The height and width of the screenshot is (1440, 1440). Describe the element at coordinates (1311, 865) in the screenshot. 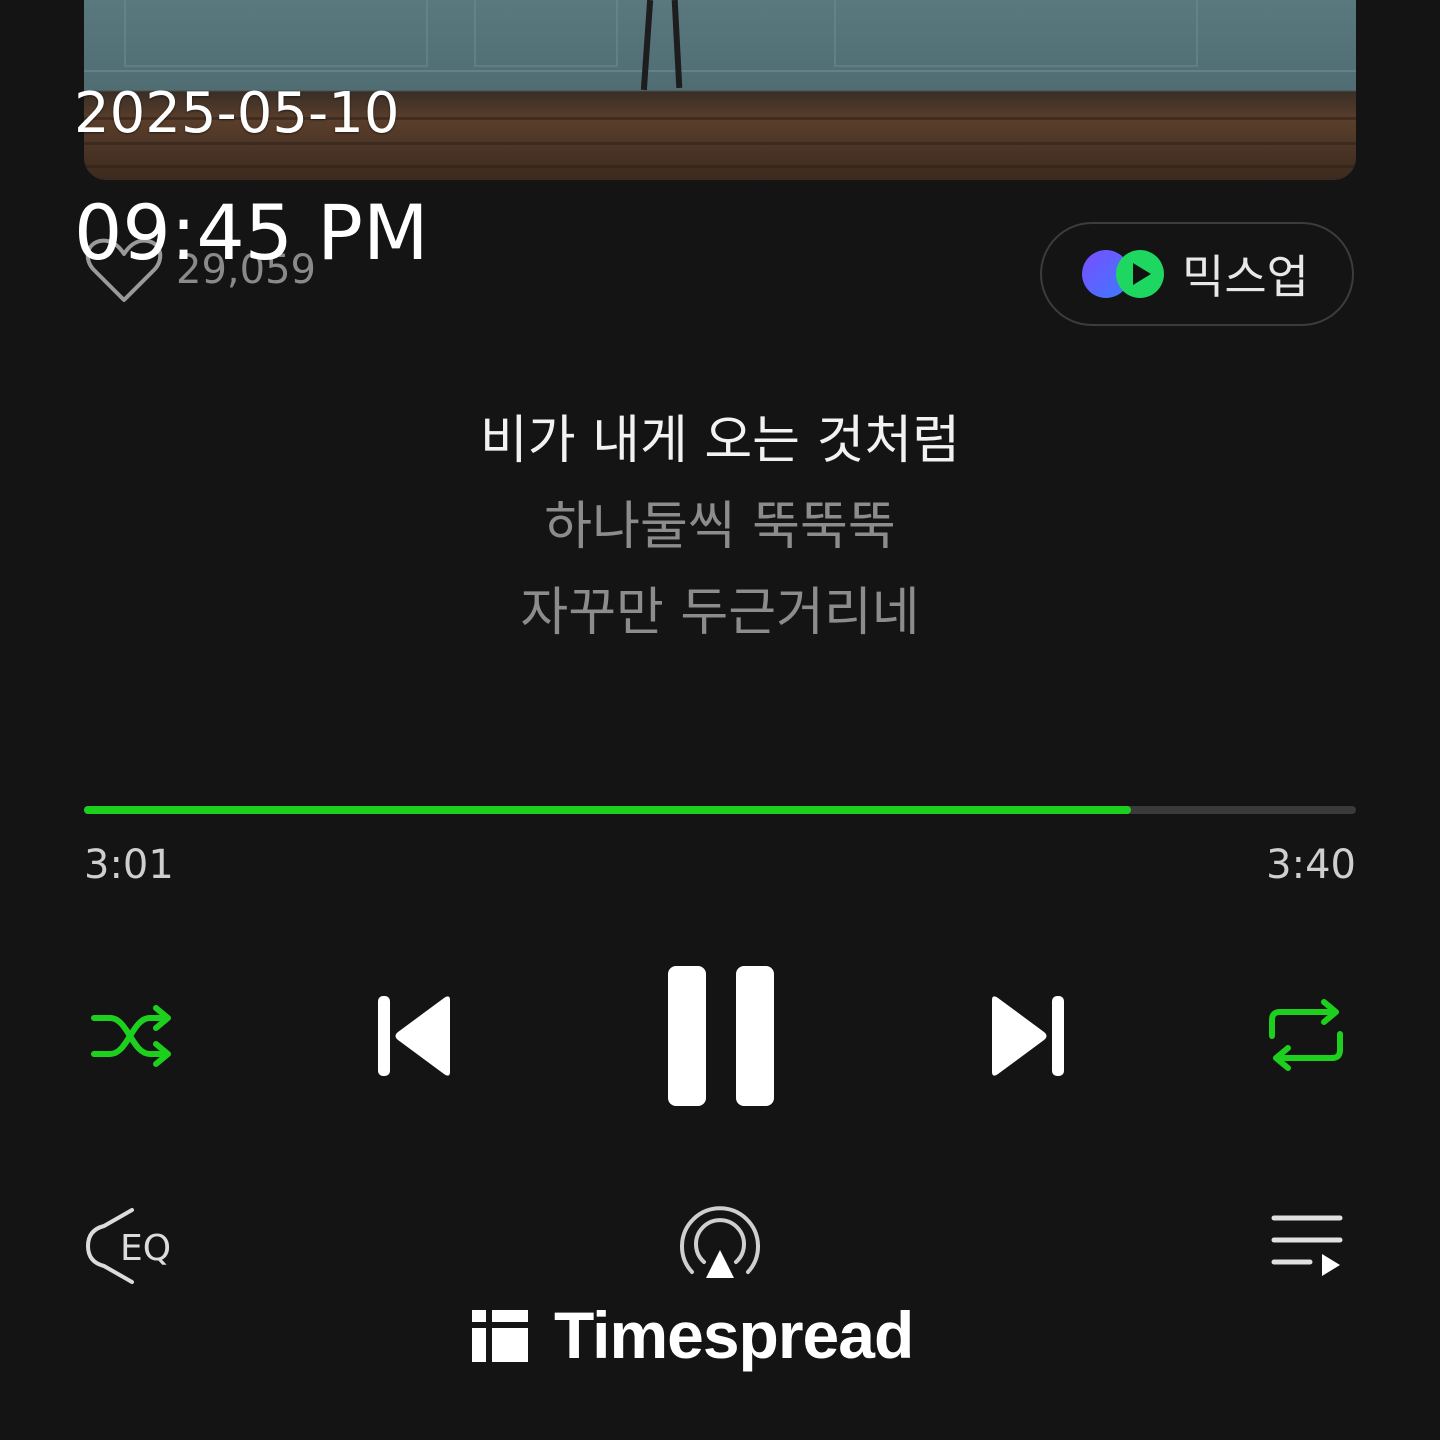

I see `total-duration: 3:40` at that location.